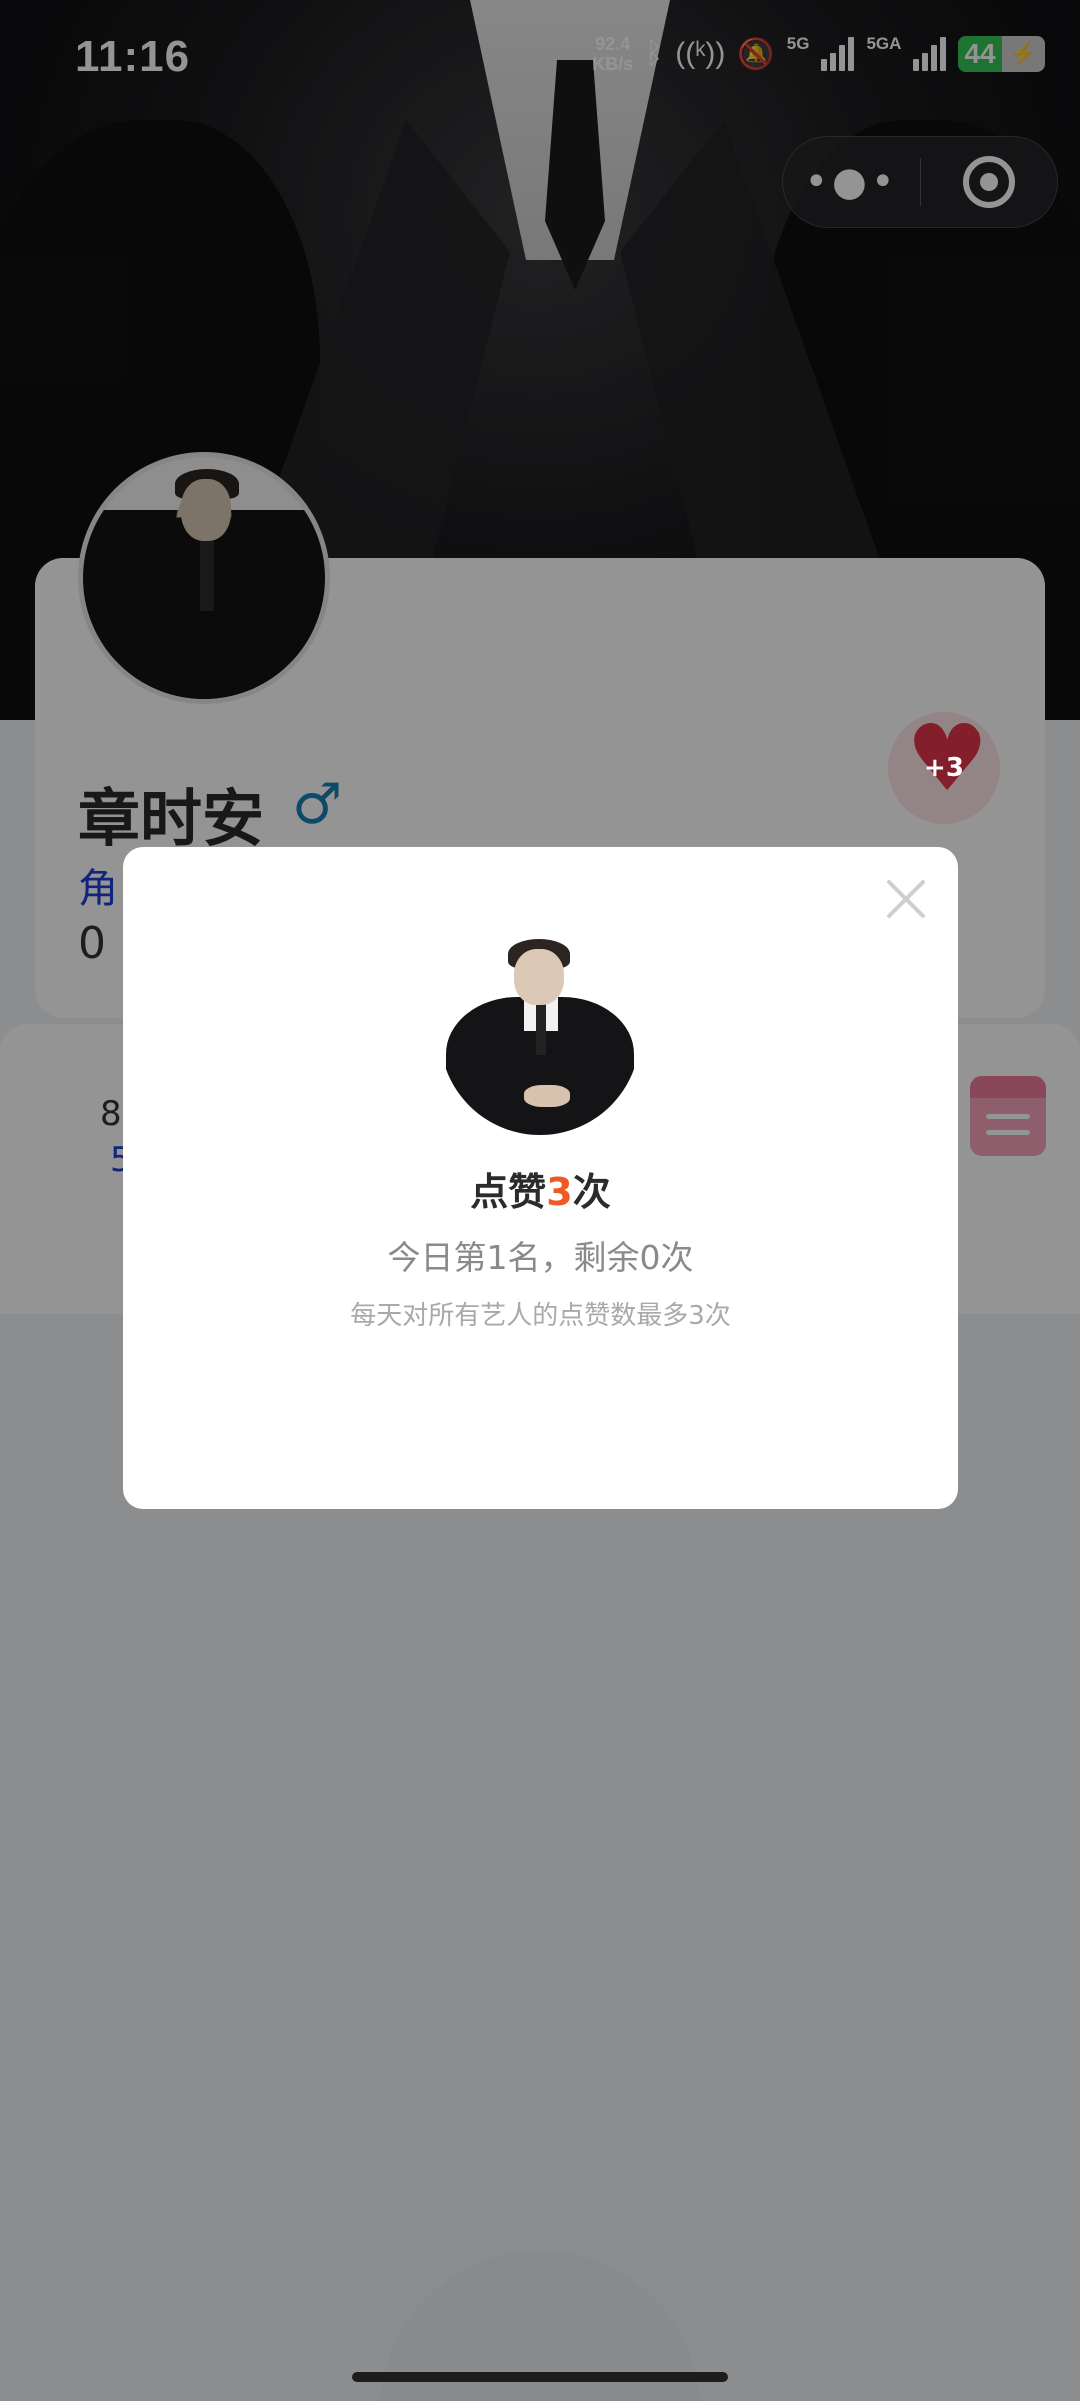  What do you see at coordinates (540, 1257) in the screenshot?
I see `rank-text: 今日第1名，剩余0次` at bounding box center [540, 1257].